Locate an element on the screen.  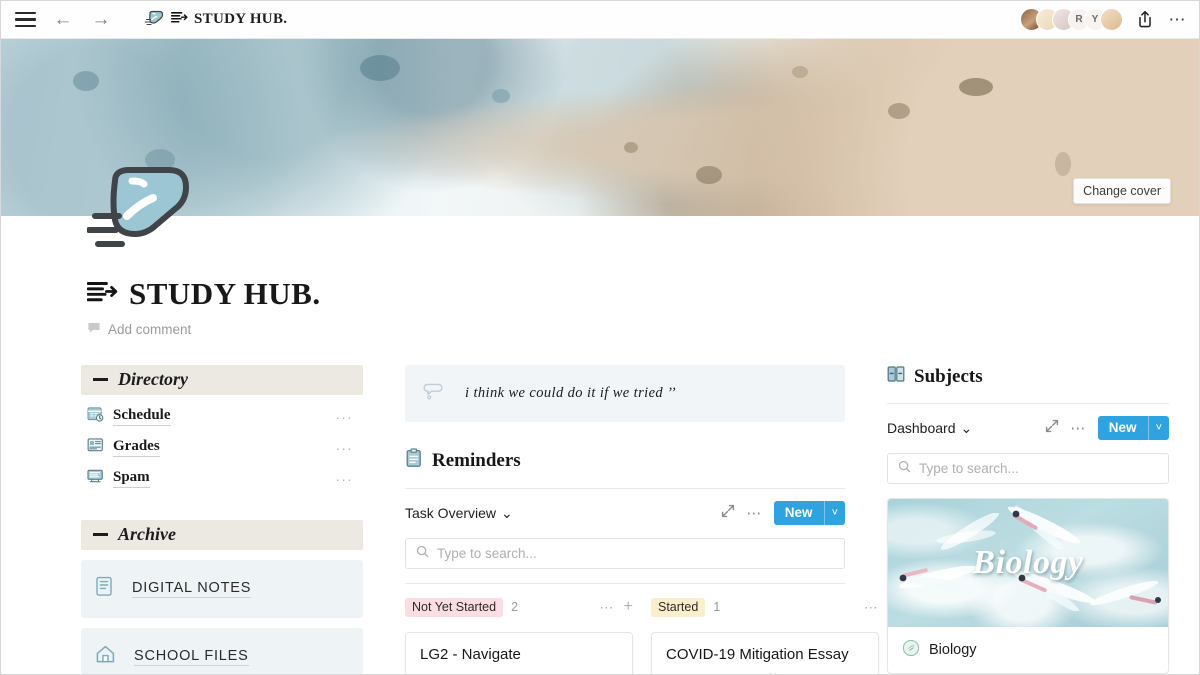
reminders-toolbar-right: ⋯ New ˅ is located at coordinates (783, 513).